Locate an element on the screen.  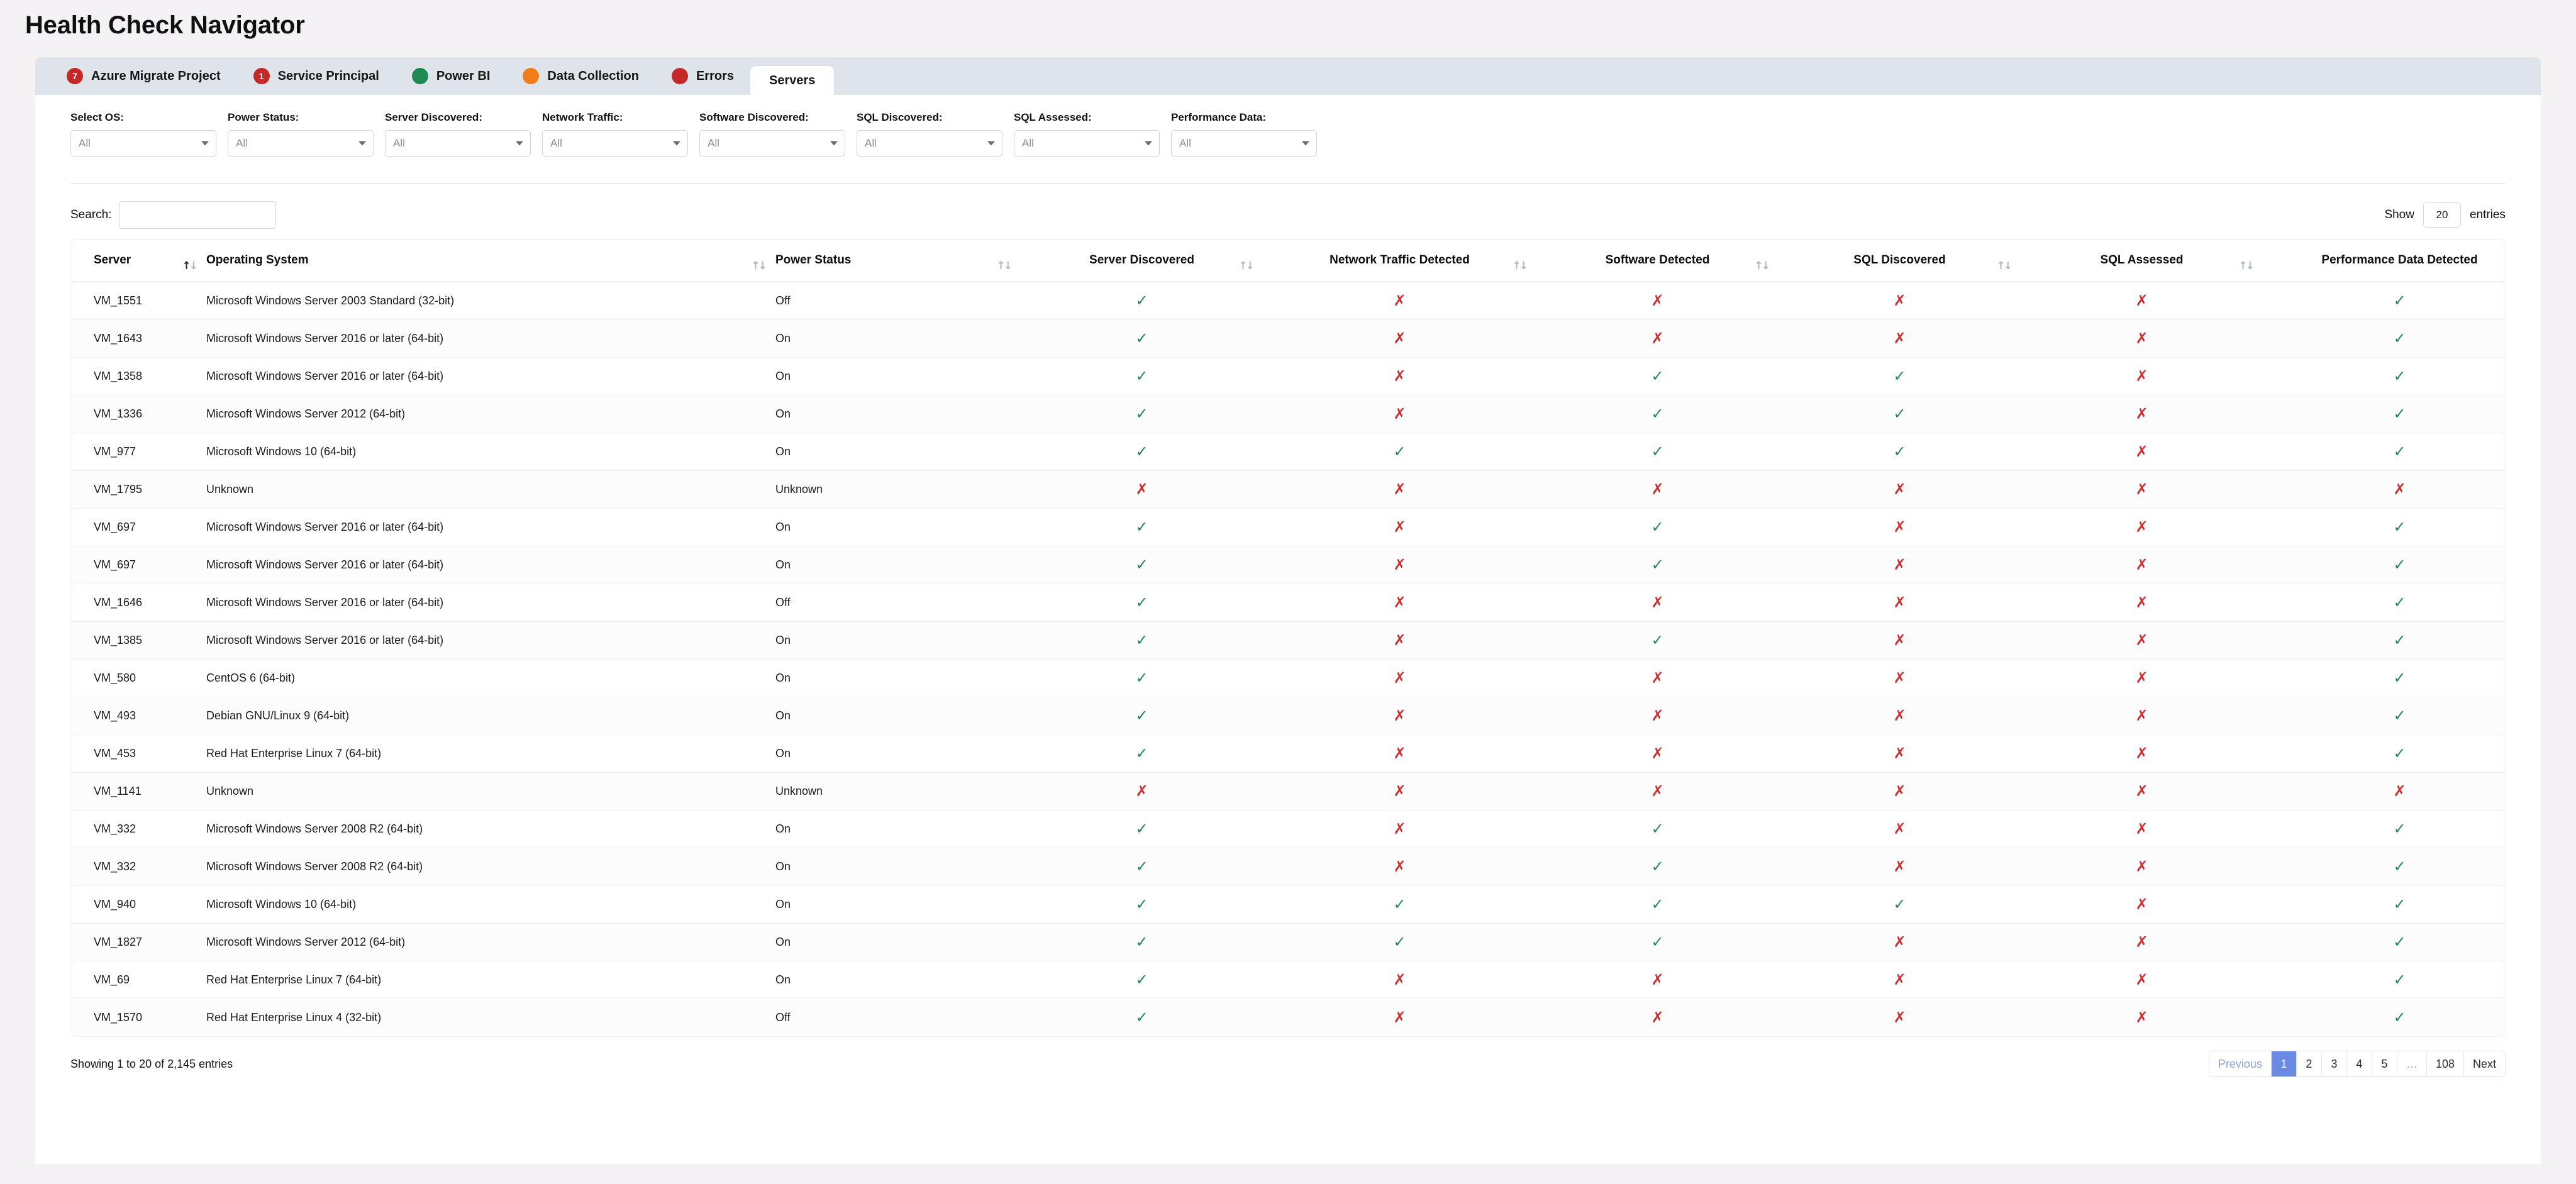
tab-errors: Errors is located at coordinates (702, 76).